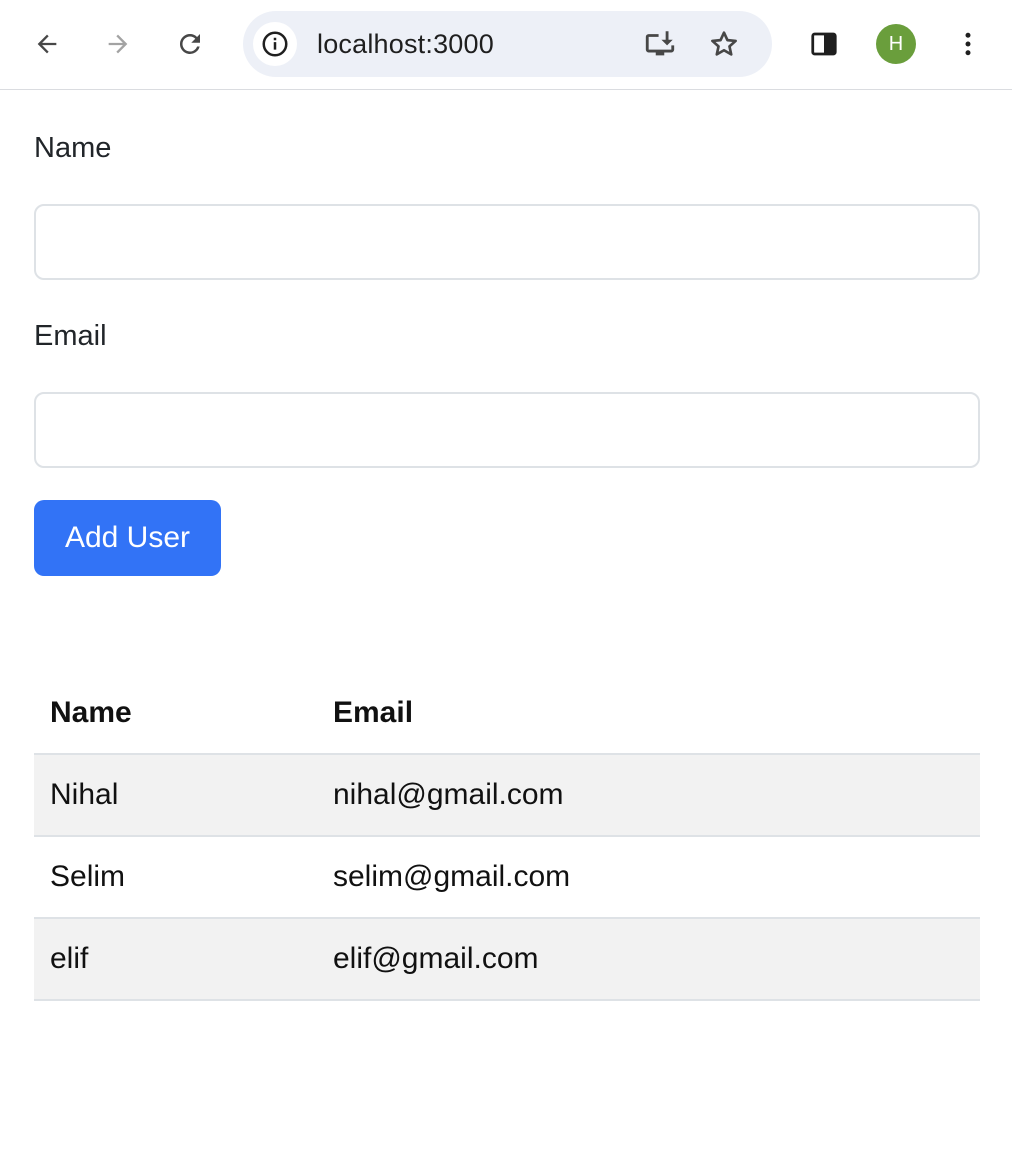 The height and width of the screenshot is (1150, 1012). I want to click on reload-button, so click(190, 44).